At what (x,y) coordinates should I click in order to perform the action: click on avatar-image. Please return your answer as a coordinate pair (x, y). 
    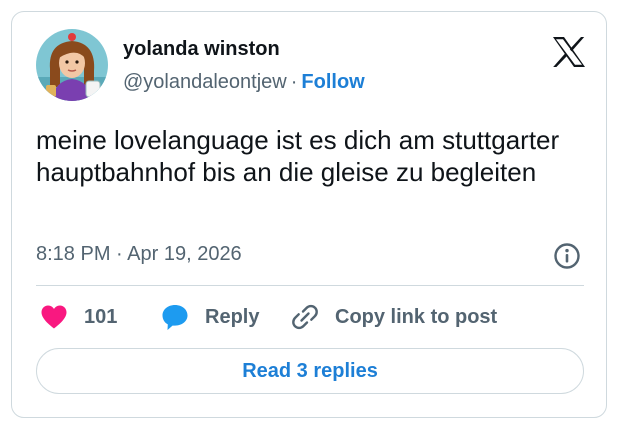
    Looking at the image, I should click on (72, 65).